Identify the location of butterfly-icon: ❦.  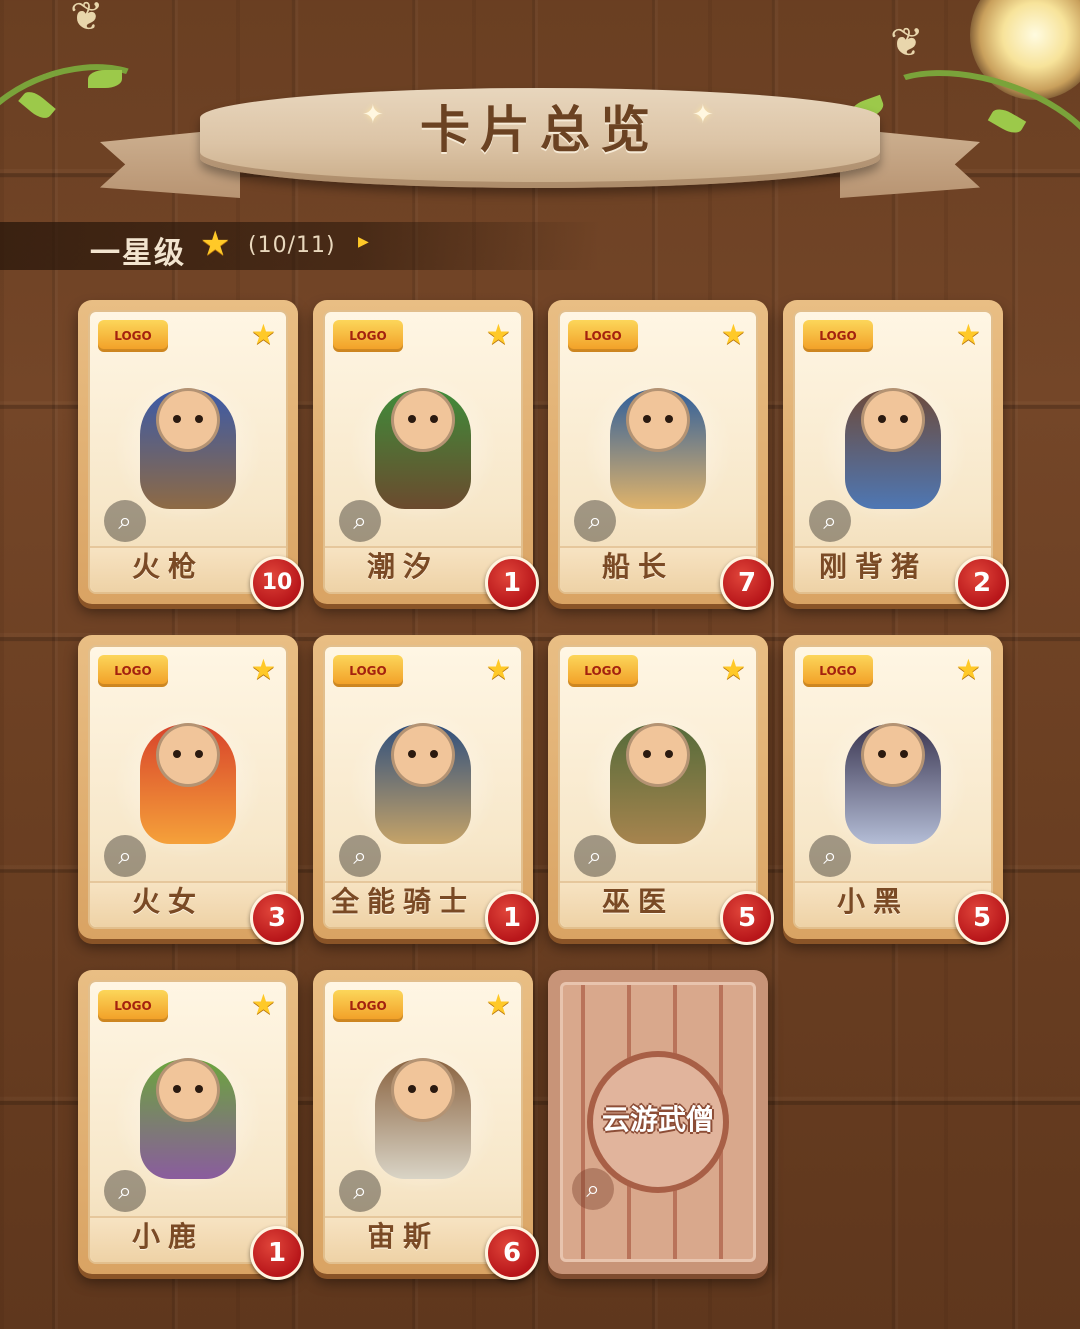
(87, 20).